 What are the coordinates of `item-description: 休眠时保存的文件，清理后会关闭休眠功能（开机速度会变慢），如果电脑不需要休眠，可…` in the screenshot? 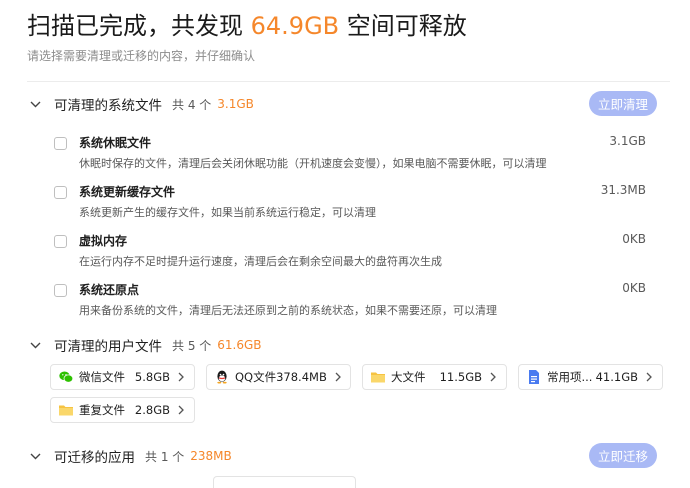 It's located at (313, 163).